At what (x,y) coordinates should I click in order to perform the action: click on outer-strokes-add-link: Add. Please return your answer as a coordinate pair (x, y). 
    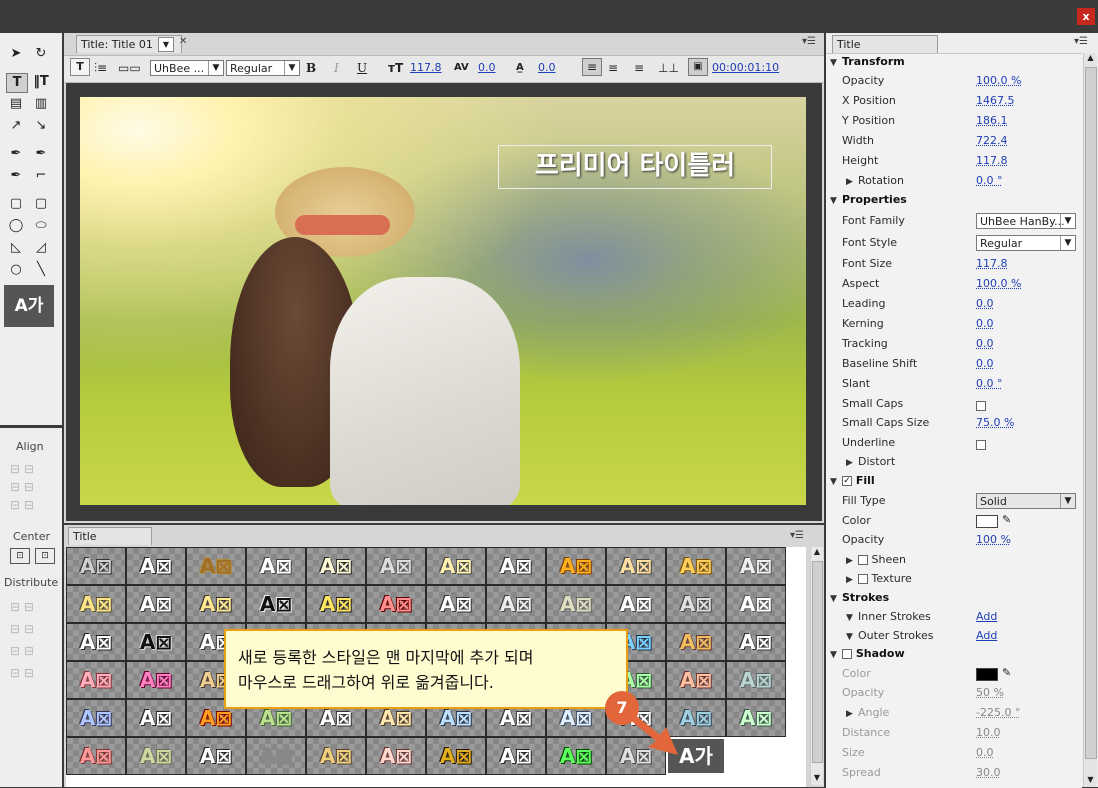
    Looking at the image, I should click on (986, 635).